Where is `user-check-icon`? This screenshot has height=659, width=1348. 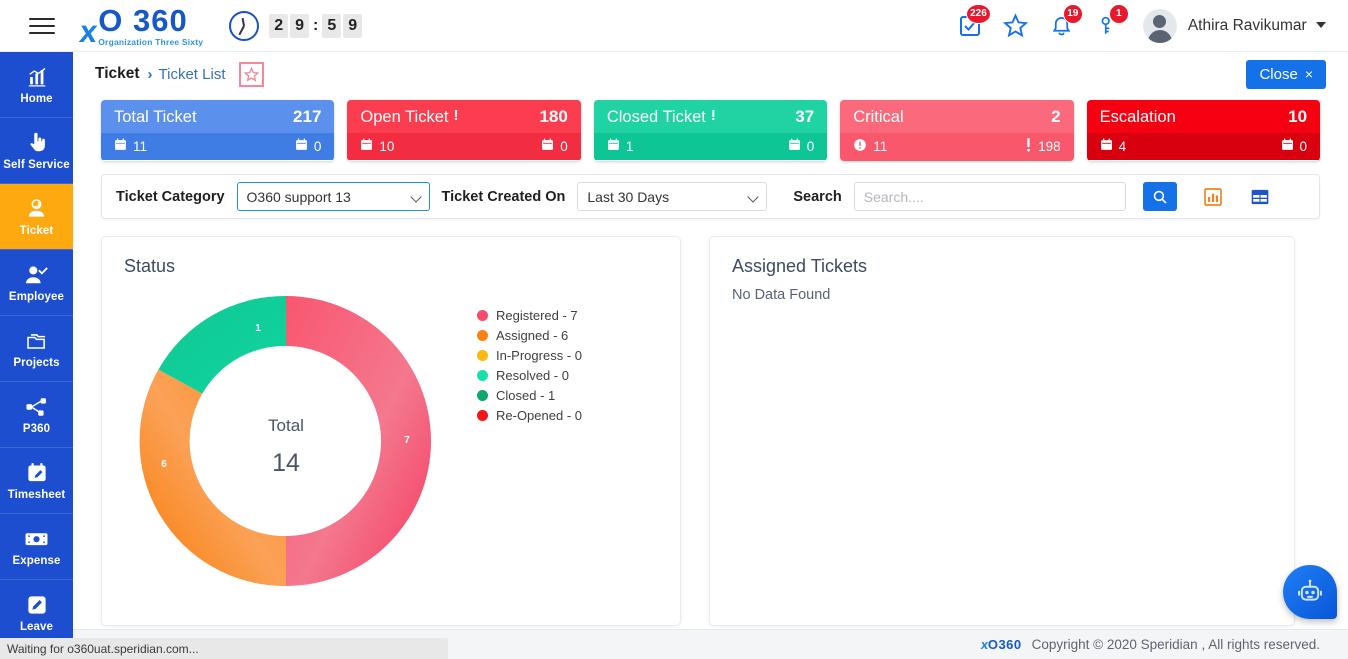
user-check-icon is located at coordinates (36, 275).